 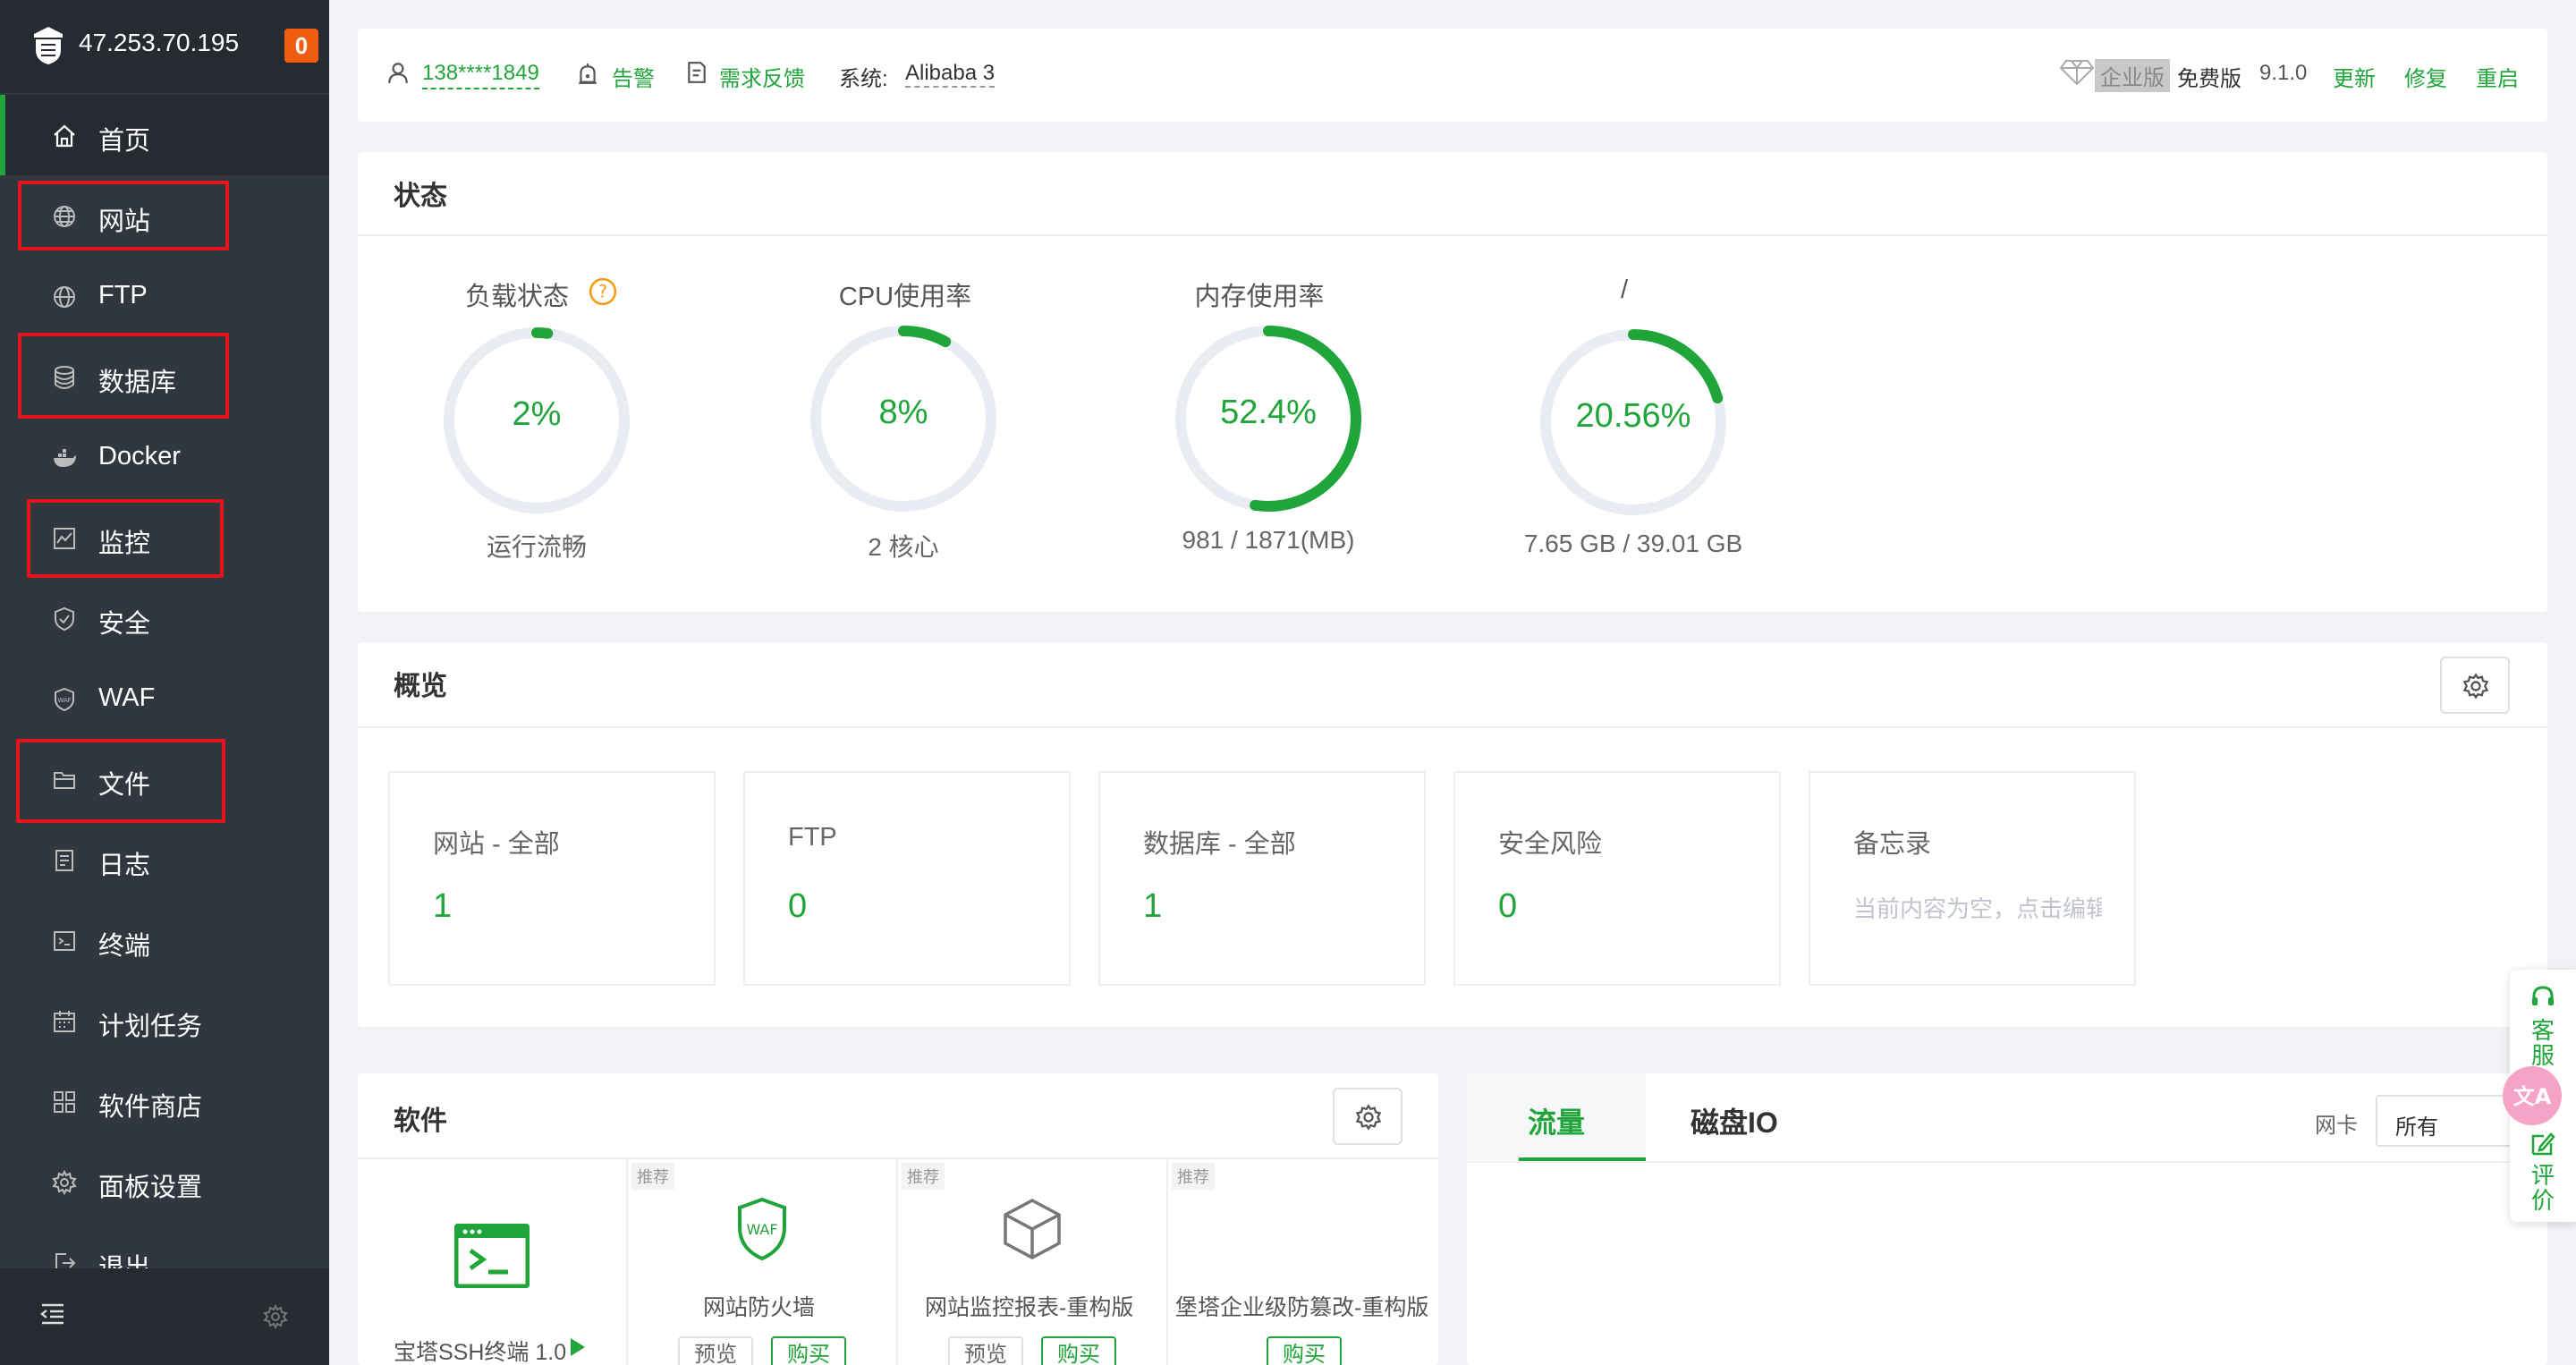 What do you see at coordinates (1259, 297) in the screenshot?
I see `gauge-memory-title: 内存使用率` at bounding box center [1259, 297].